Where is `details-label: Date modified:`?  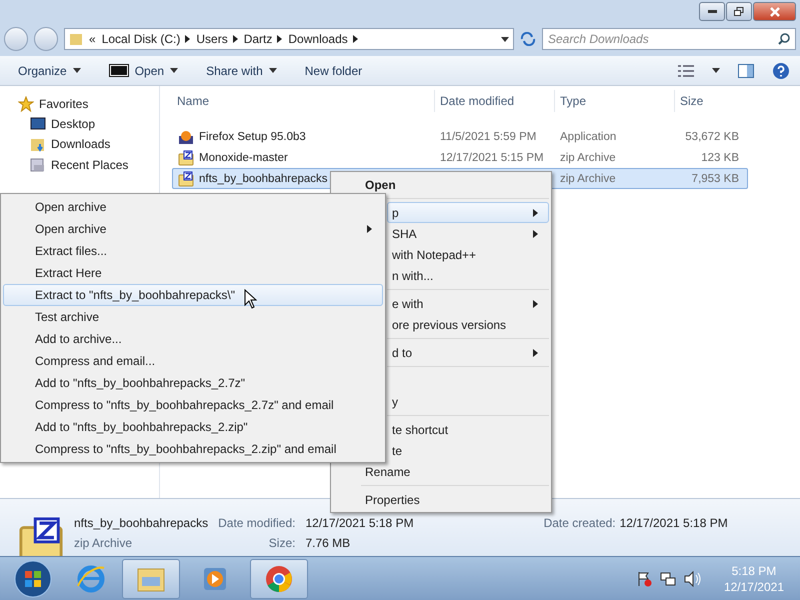
details-label: Date modified: is located at coordinates (257, 523).